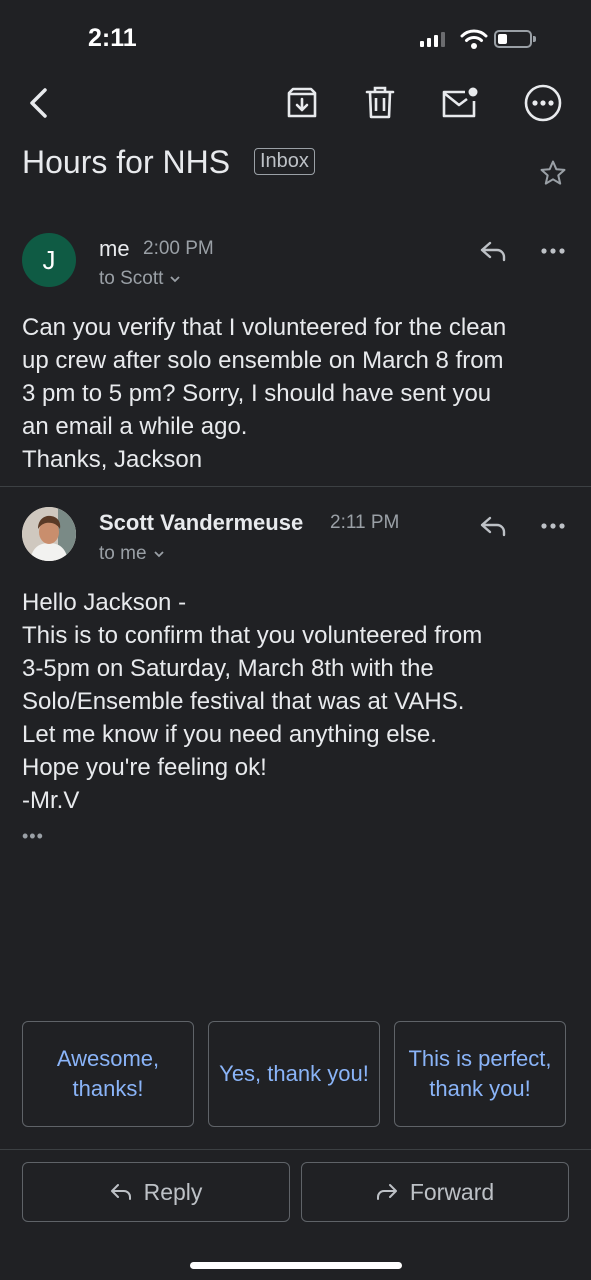 This screenshot has height=1280, width=591. What do you see at coordinates (112, 459) in the screenshot?
I see `message-line: Thanks, Jackson` at bounding box center [112, 459].